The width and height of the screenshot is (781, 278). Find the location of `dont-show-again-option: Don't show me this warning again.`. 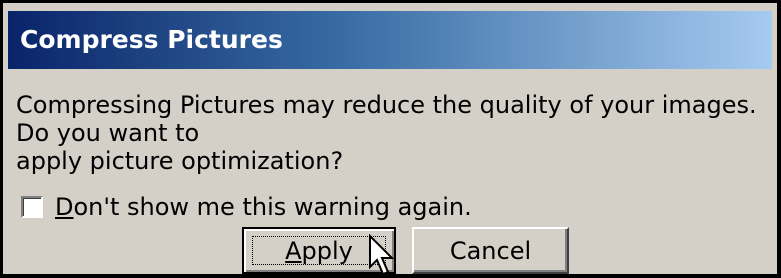

dont-show-again-option: Don't show me this warning again. is located at coordinates (246, 207).